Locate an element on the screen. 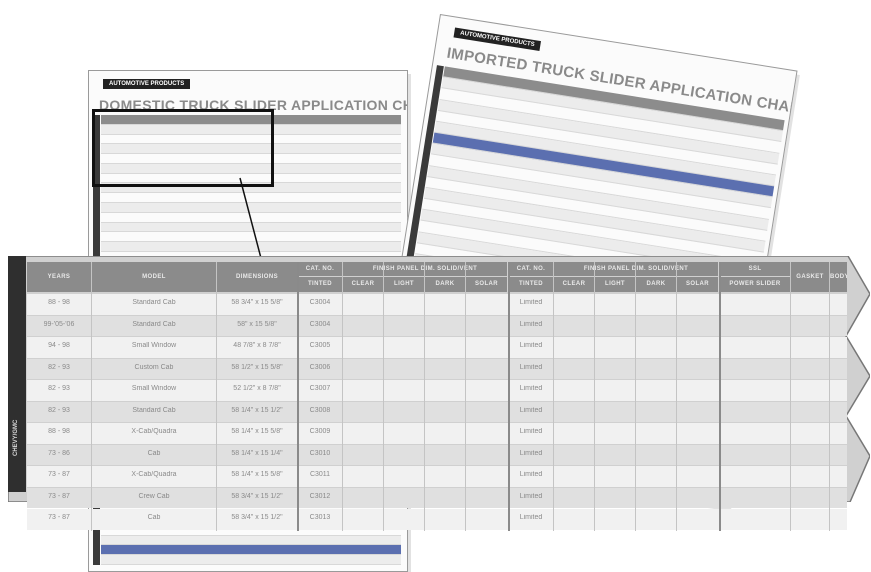  table-cell-years: 73 - 86 is located at coordinates (59, 453).